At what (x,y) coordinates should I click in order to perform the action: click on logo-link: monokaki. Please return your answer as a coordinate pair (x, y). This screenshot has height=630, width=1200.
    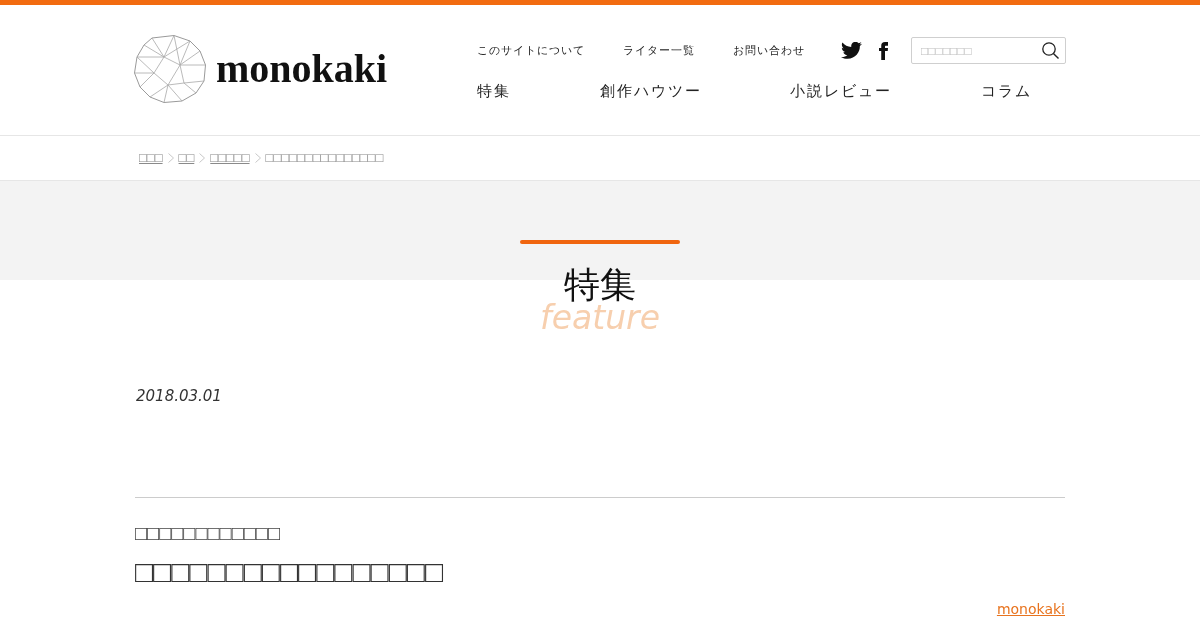
    Looking at the image, I should click on (261, 69).